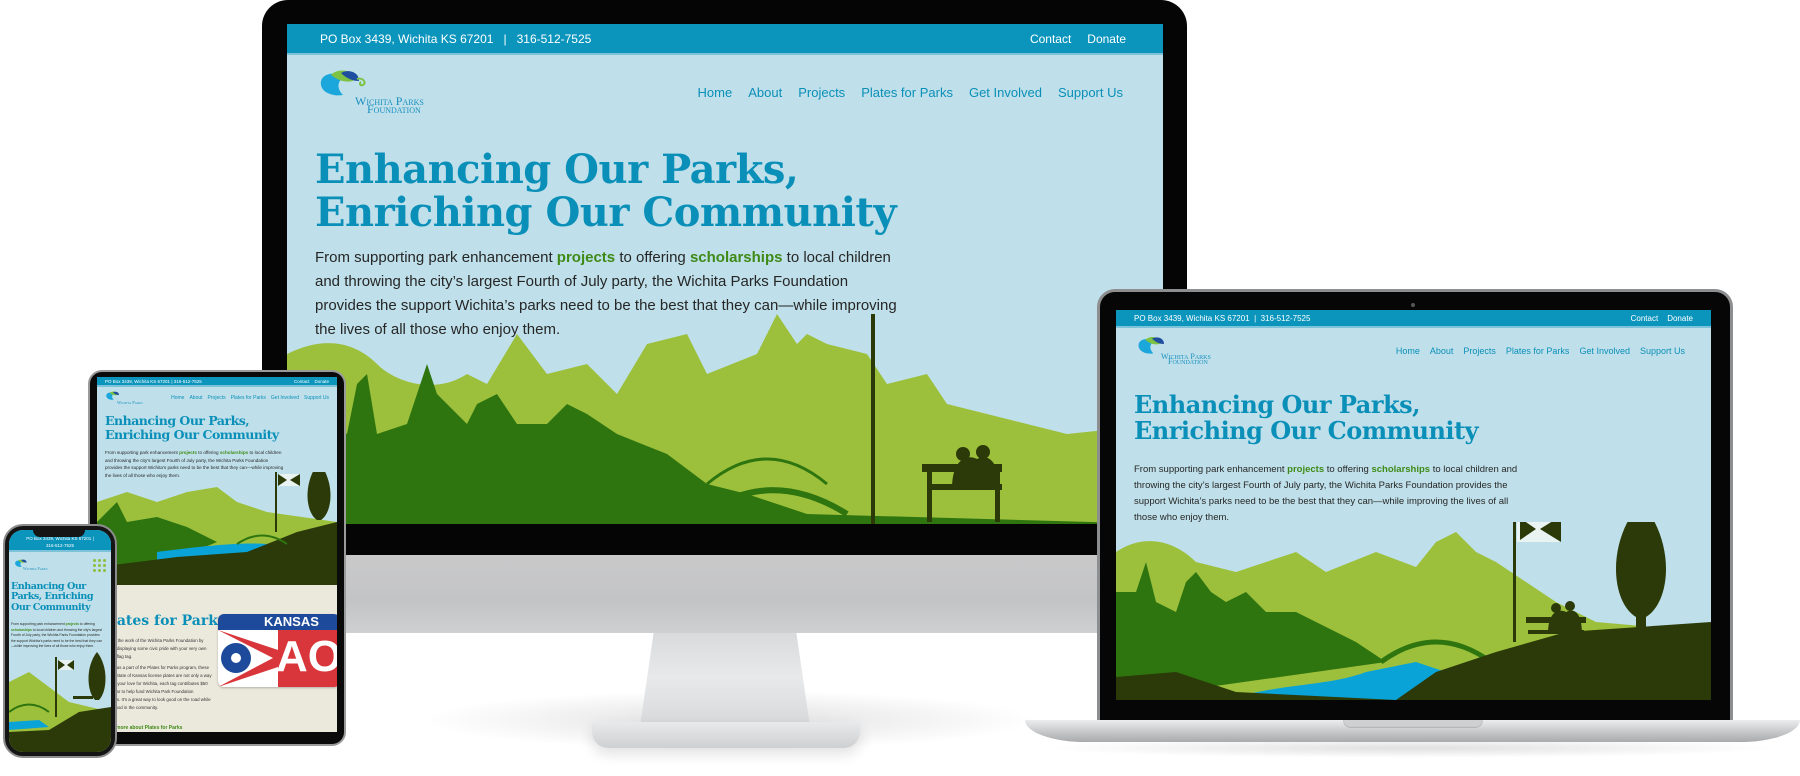 The width and height of the screenshot is (1800, 776). Describe the element at coordinates (277, 622) in the screenshot. I see `plate-state: KANSAS` at that location.